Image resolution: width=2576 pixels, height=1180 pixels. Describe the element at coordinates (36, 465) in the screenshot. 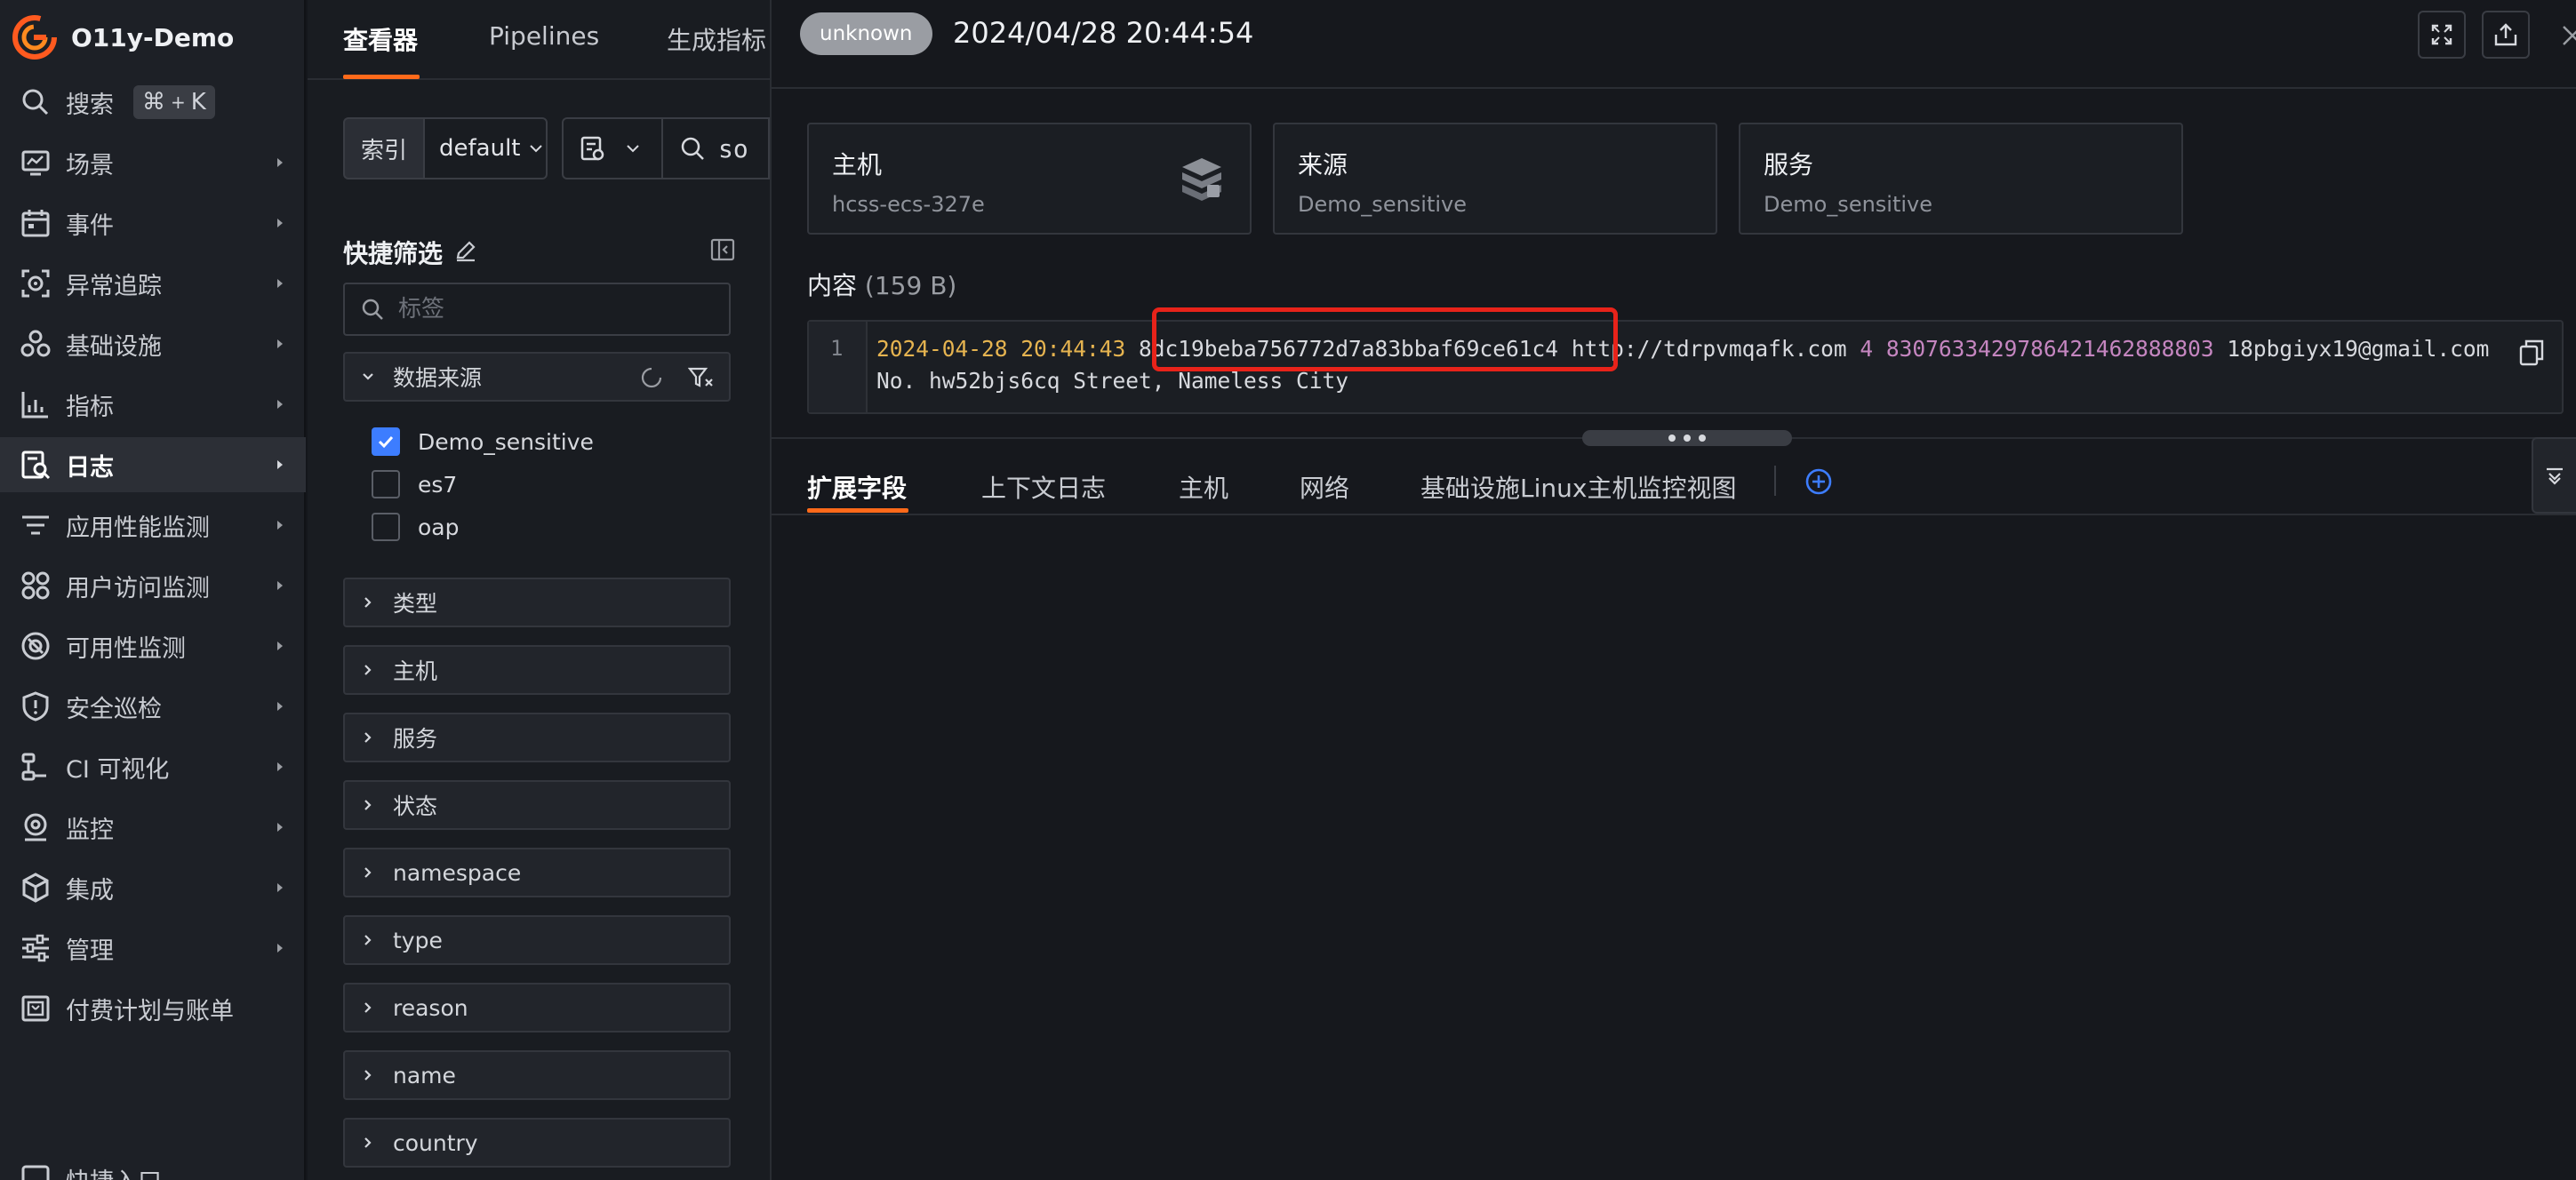

I see `log-search-icon` at that location.